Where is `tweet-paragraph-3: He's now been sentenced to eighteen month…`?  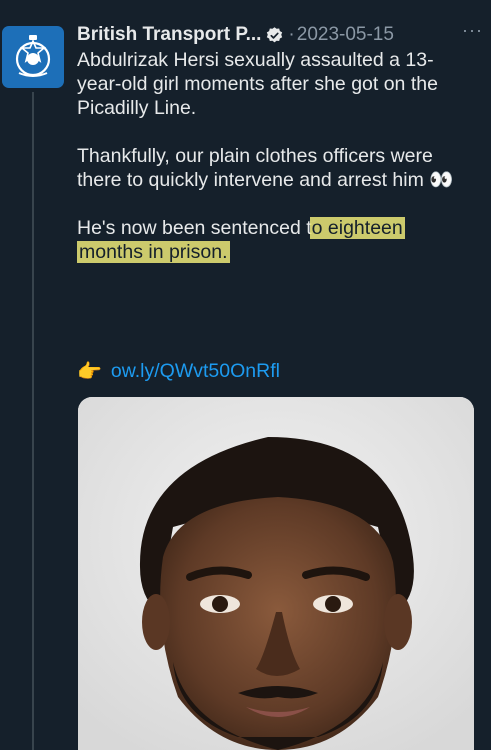
tweet-paragraph-3: He's now been sentenced to eighteen month… is located at coordinates (274, 240).